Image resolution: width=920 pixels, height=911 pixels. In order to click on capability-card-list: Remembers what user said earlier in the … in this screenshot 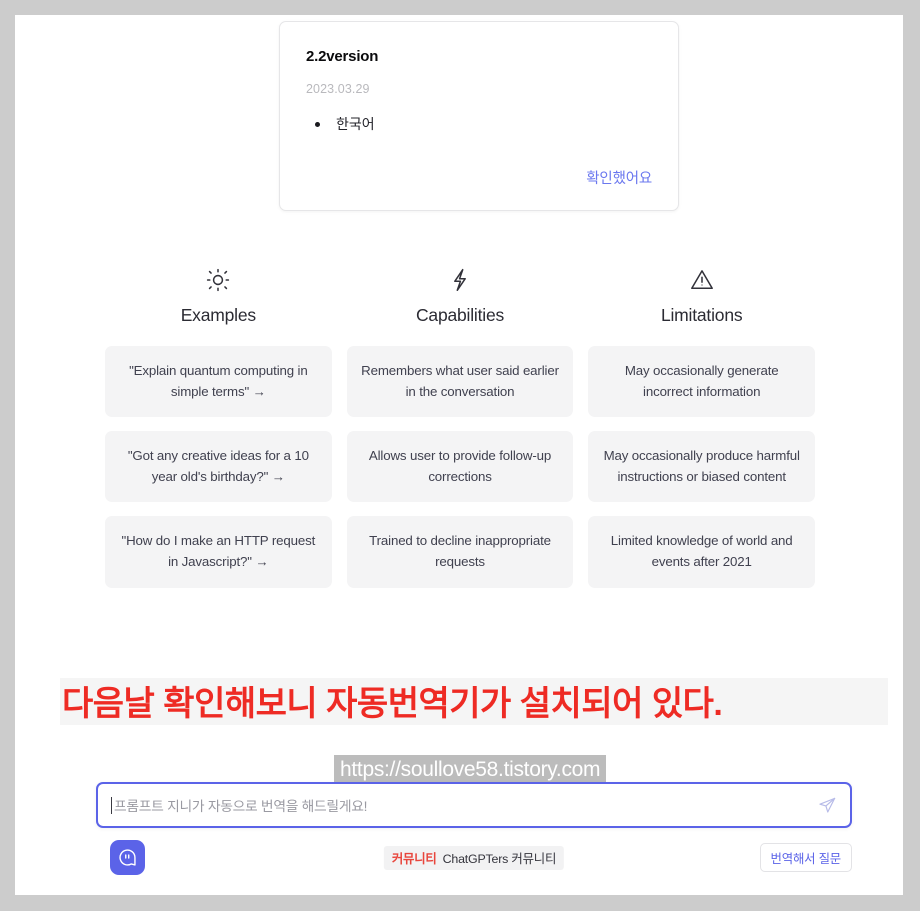, I will do `click(460, 467)`.